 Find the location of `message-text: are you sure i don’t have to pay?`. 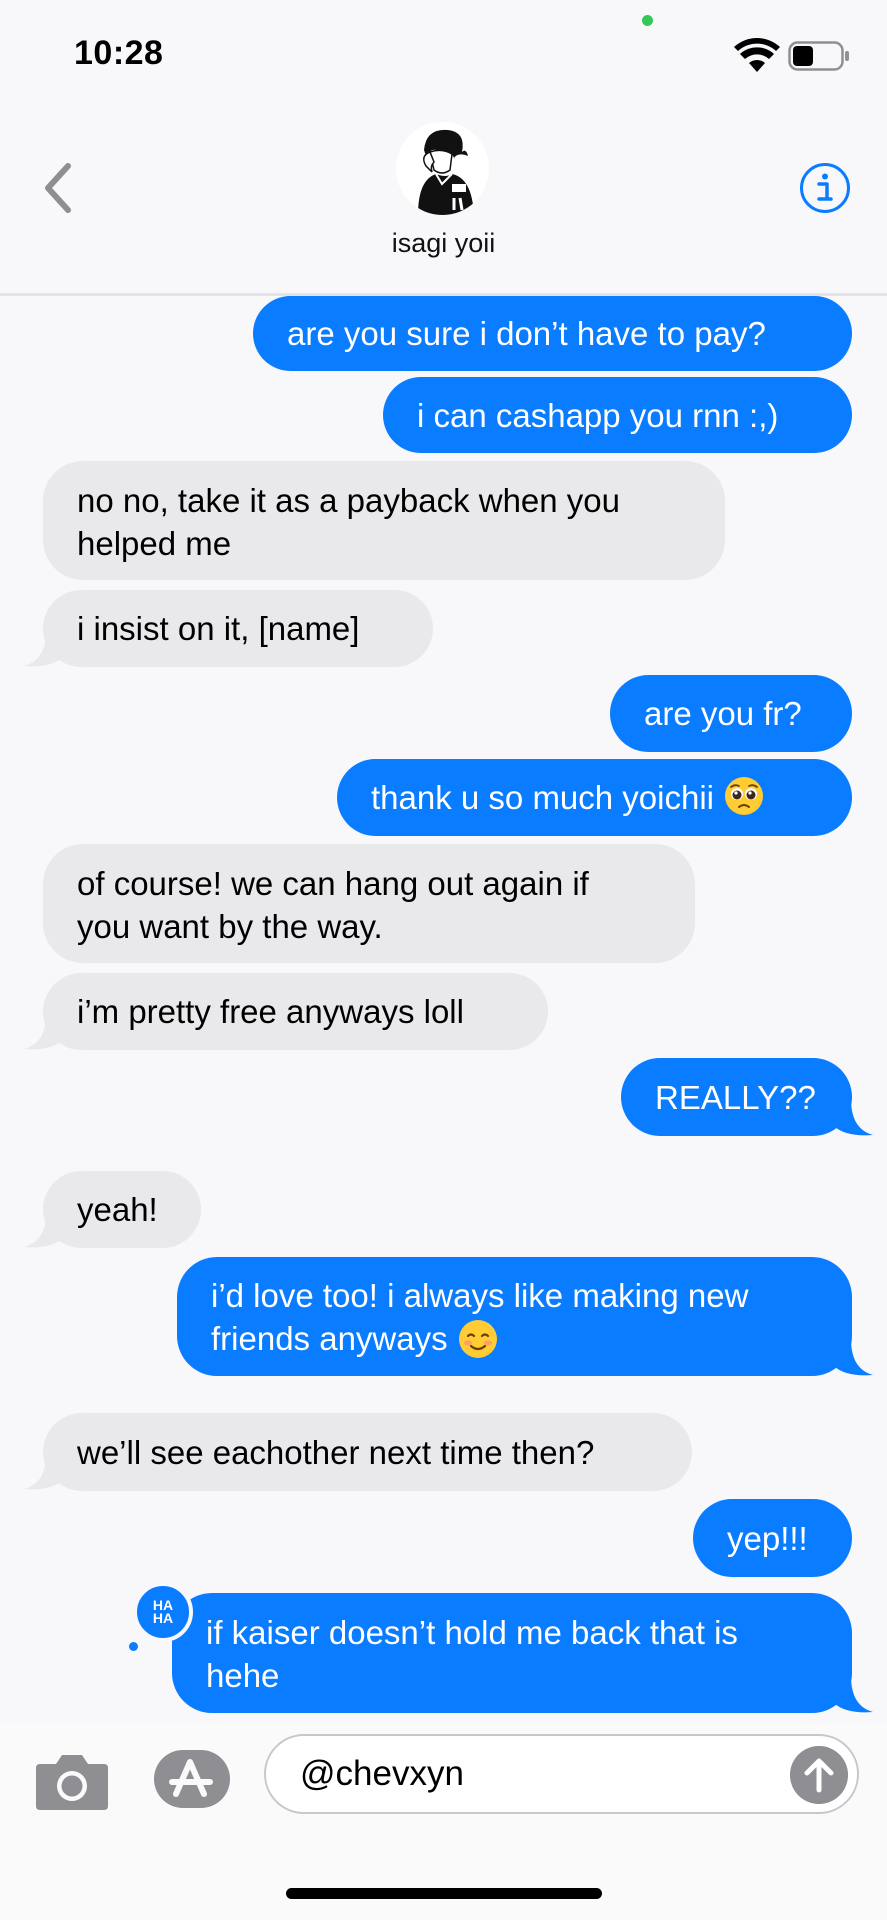

message-text: are you sure i don’t have to pay? is located at coordinates (526, 333).